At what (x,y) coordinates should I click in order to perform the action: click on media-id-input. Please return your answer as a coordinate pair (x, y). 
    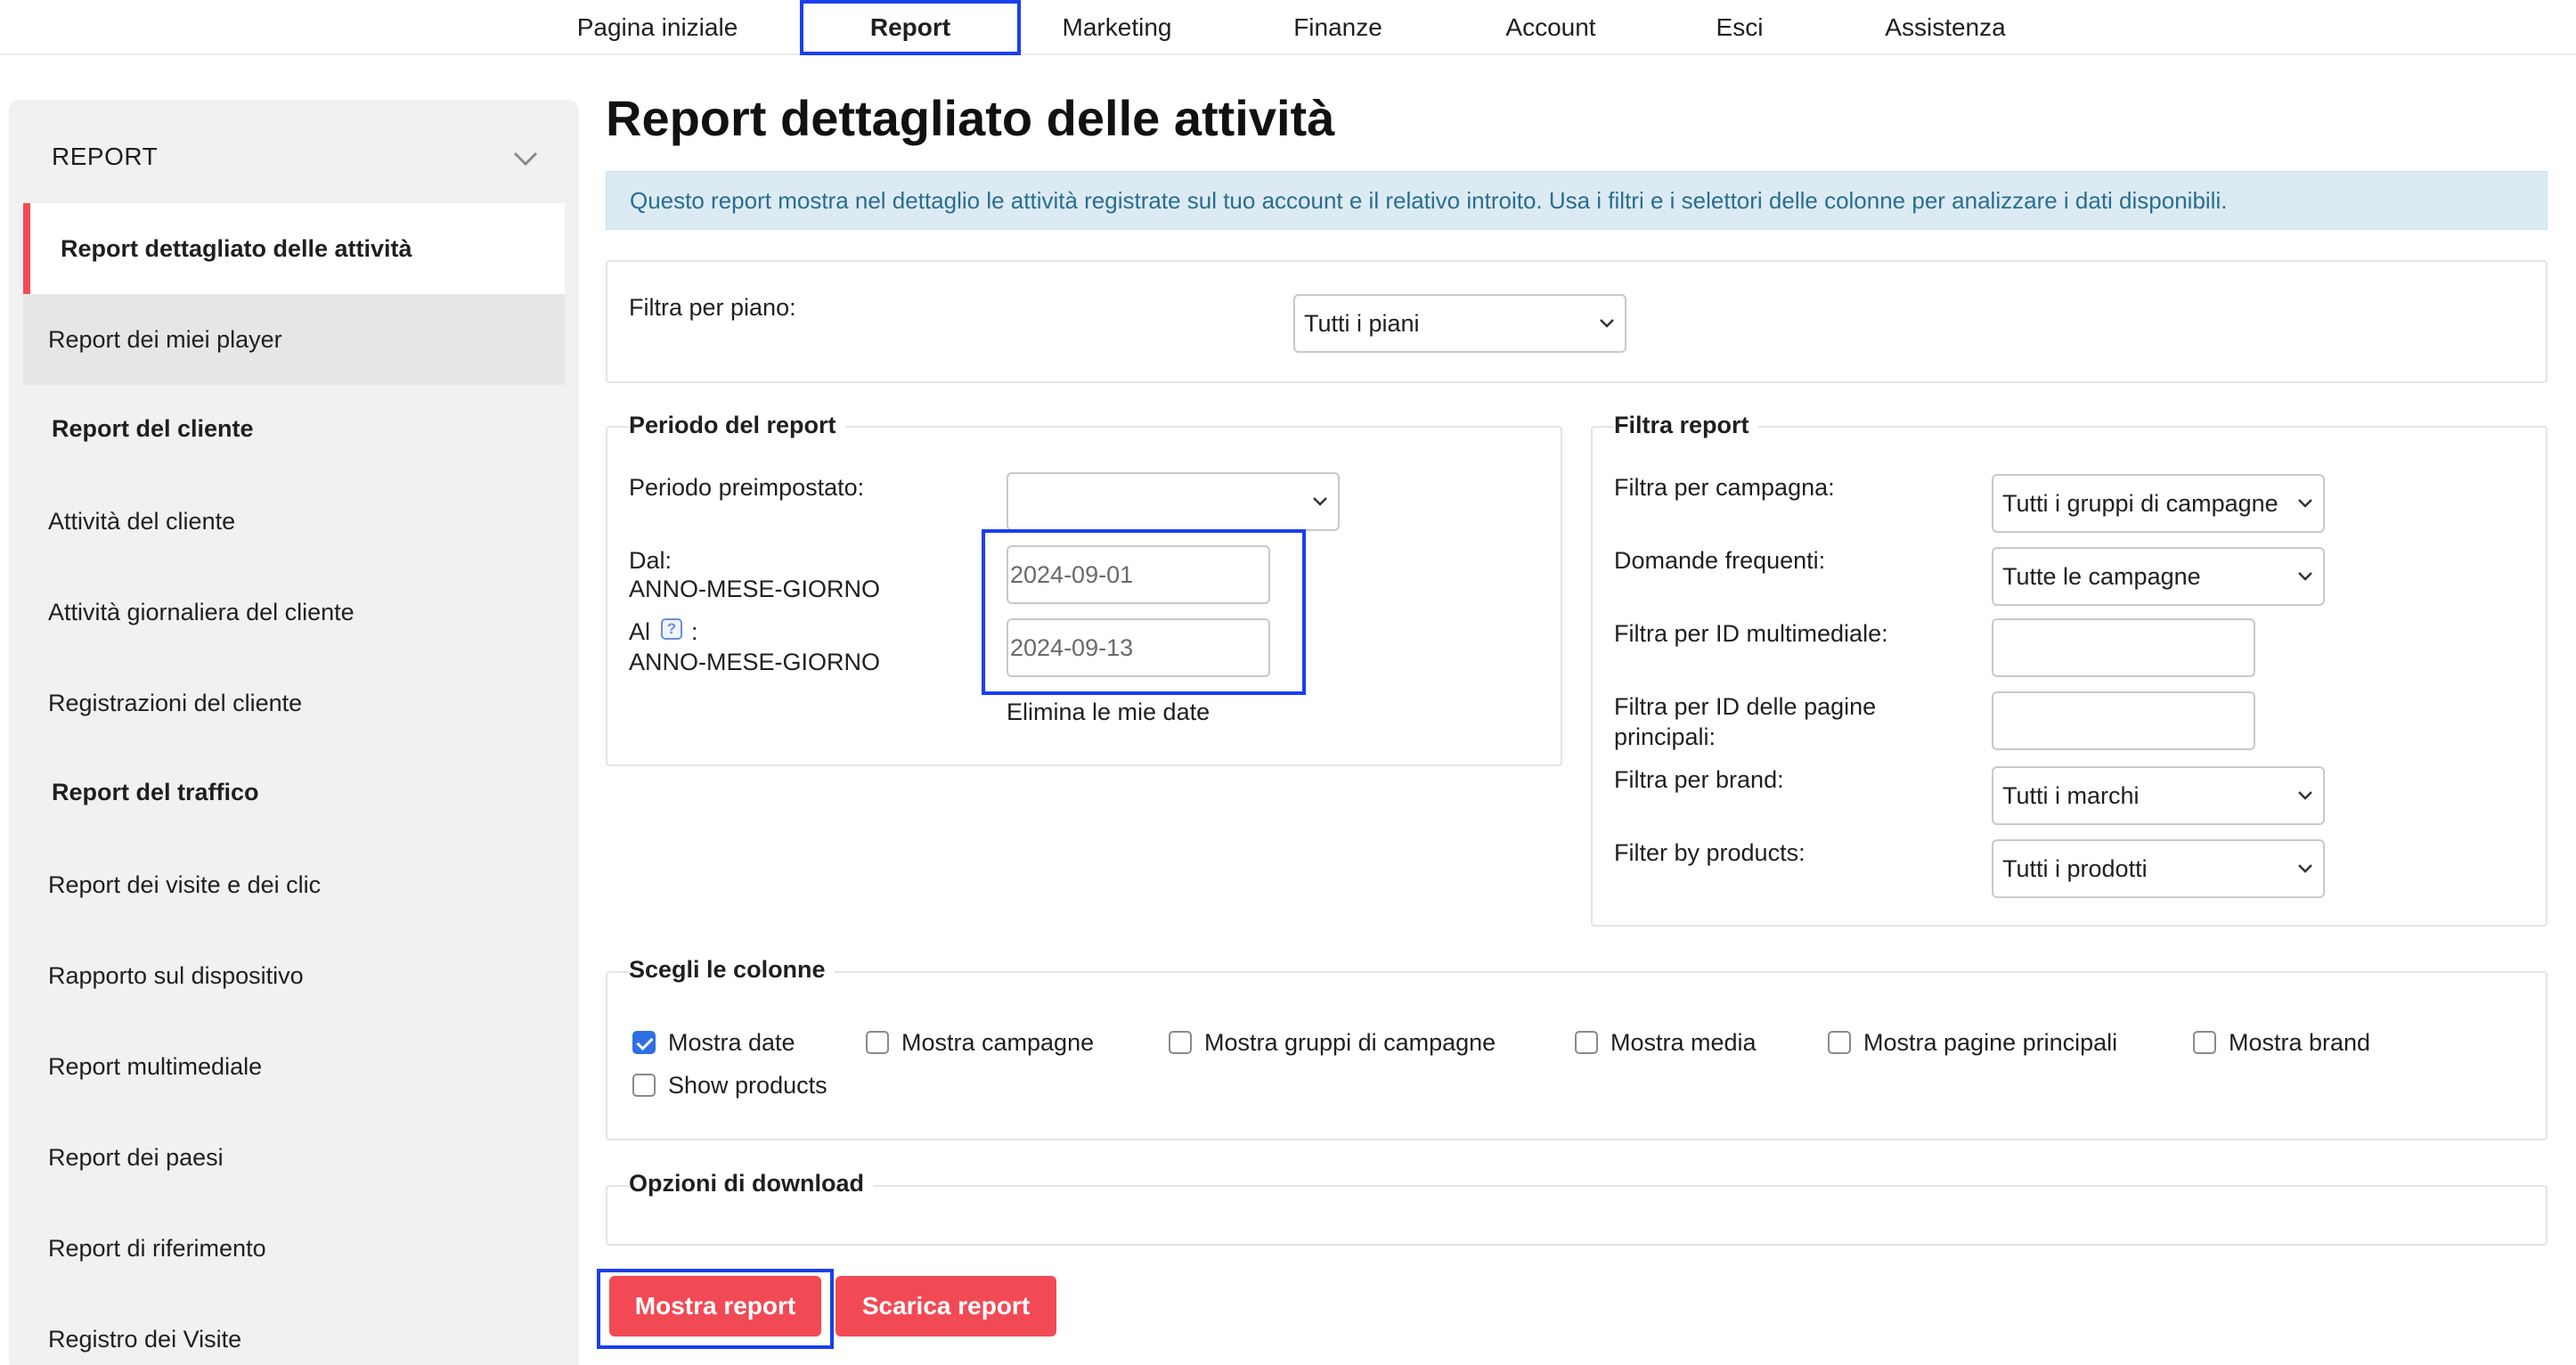
    Looking at the image, I should click on (2123, 647).